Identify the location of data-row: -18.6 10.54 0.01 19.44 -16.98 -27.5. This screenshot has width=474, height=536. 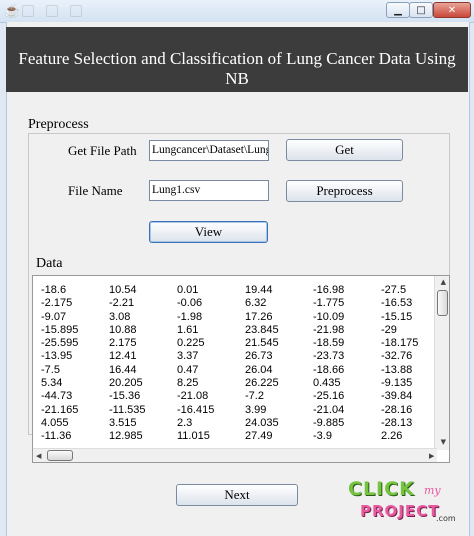
(241, 290).